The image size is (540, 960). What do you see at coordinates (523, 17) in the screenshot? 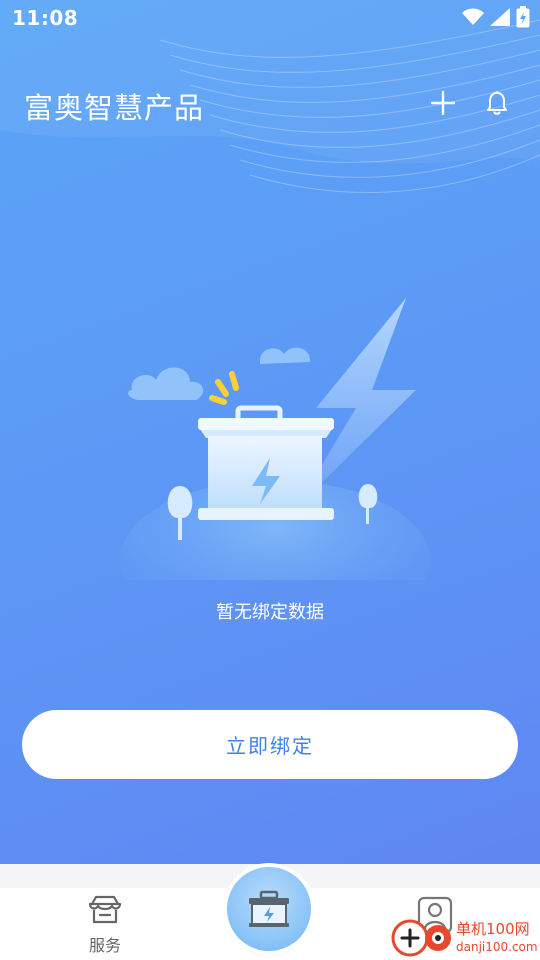
I see `battery-charging-icon` at bounding box center [523, 17].